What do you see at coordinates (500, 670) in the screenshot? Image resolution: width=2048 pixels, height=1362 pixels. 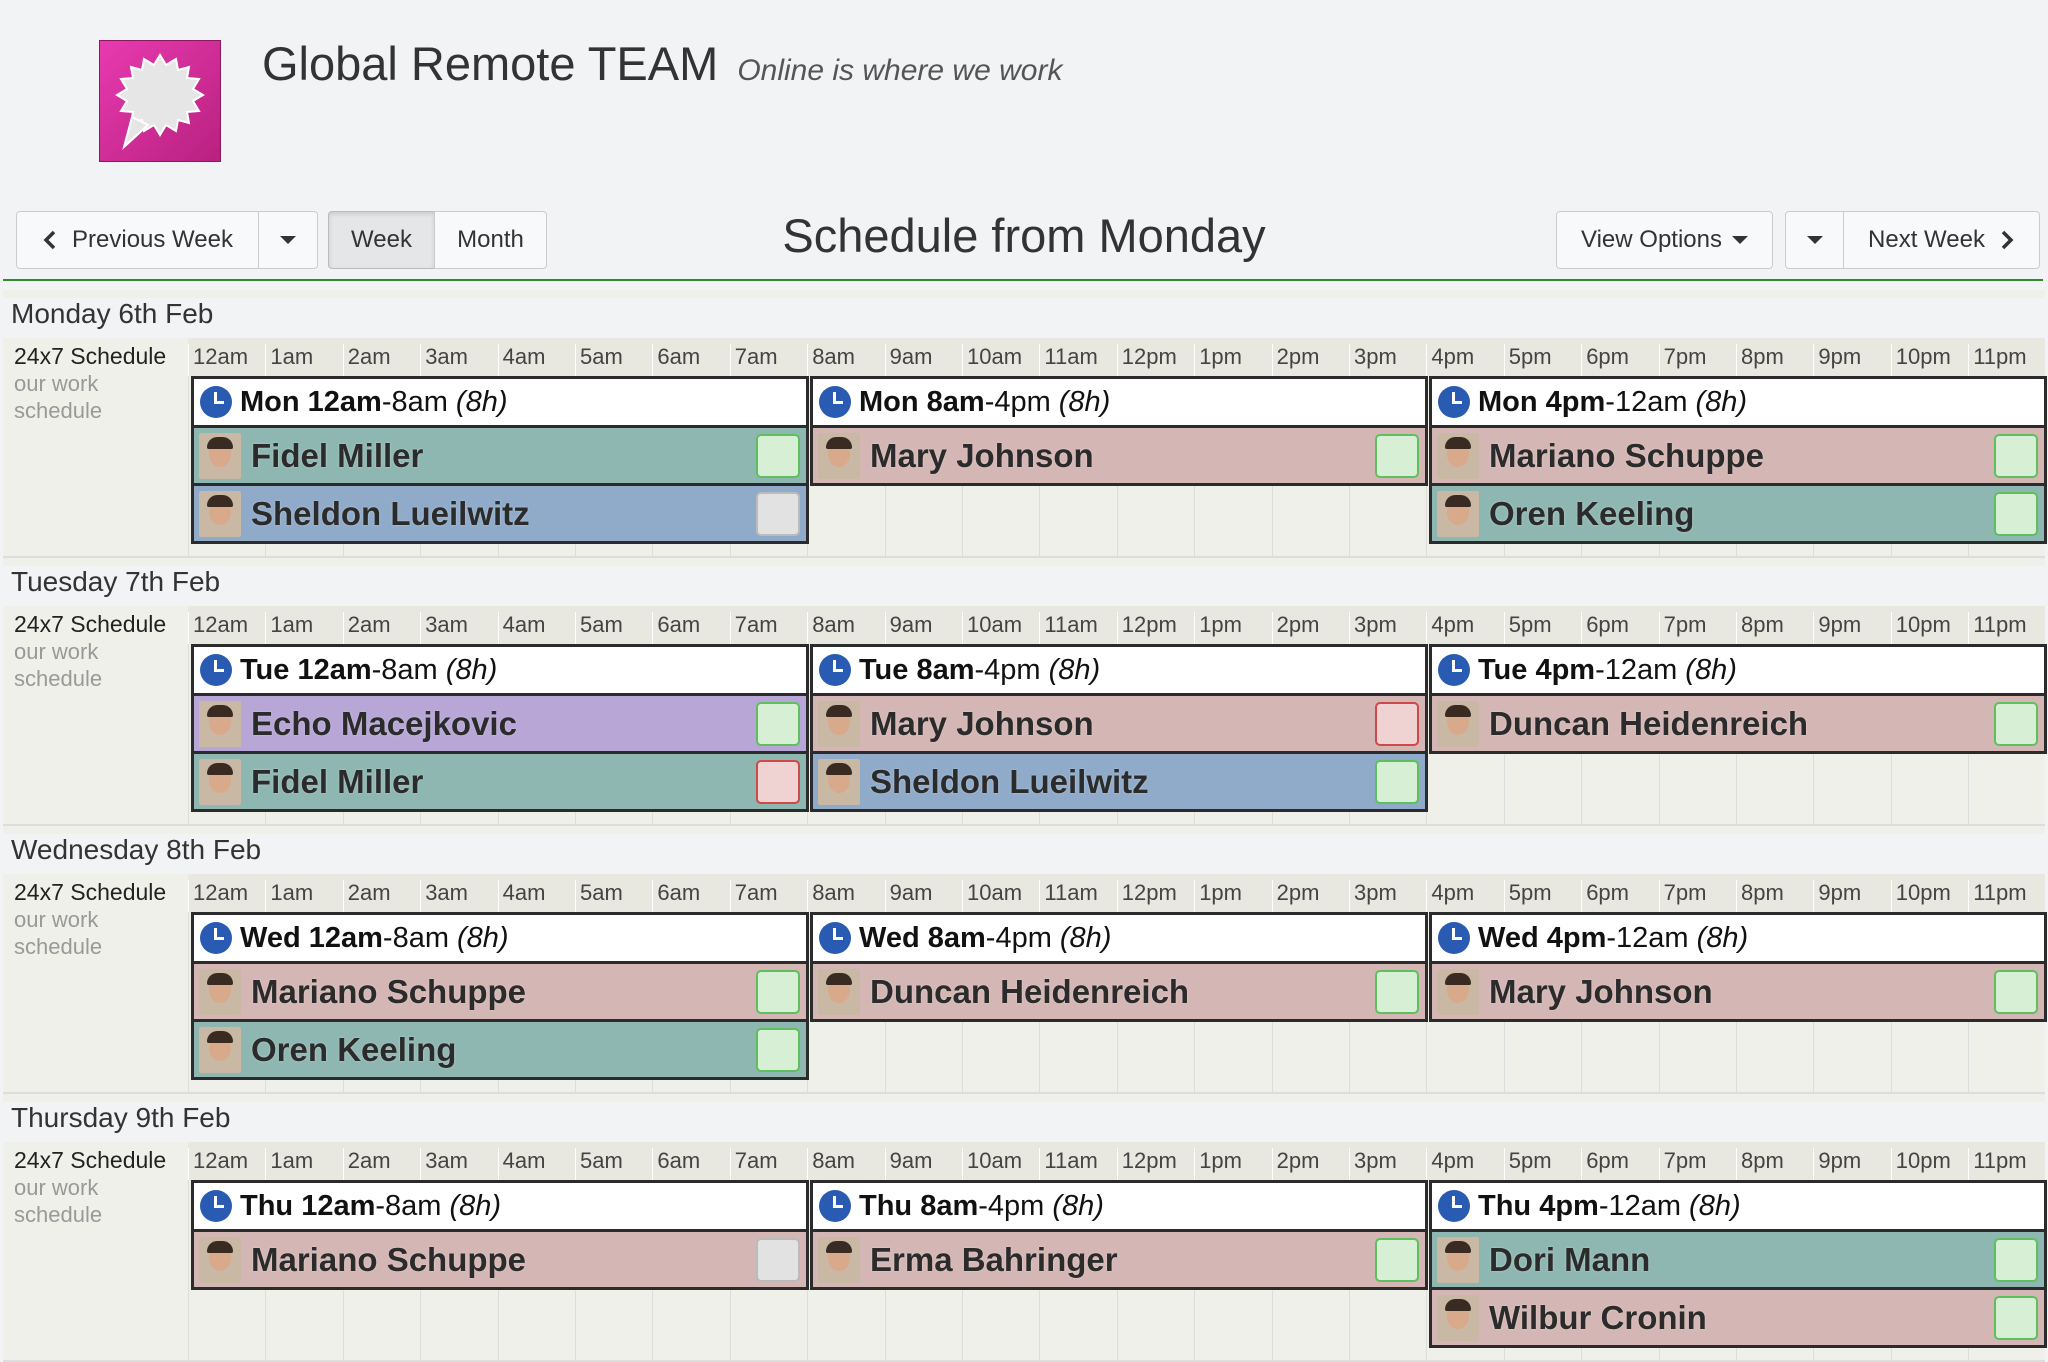 I see `shift-header: Tue 12am -8am (8h)` at bounding box center [500, 670].